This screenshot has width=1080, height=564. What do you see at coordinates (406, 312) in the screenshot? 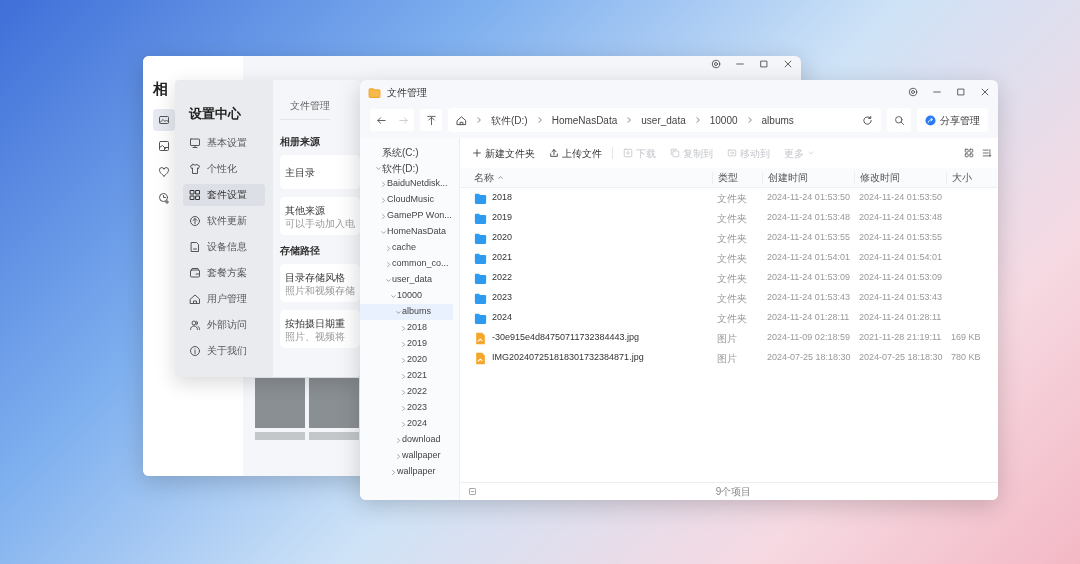
I see `tree-item: albums` at bounding box center [406, 312].